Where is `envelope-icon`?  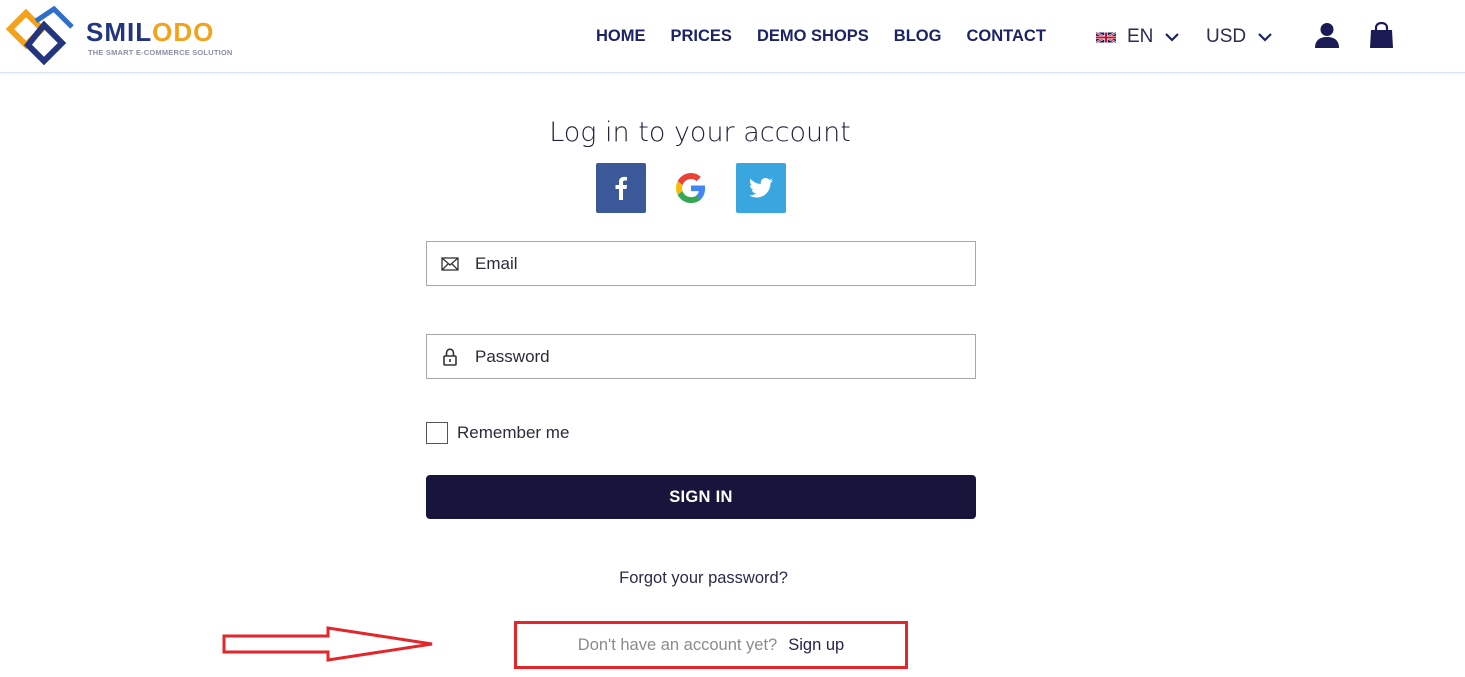 envelope-icon is located at coordinates (450, 264).